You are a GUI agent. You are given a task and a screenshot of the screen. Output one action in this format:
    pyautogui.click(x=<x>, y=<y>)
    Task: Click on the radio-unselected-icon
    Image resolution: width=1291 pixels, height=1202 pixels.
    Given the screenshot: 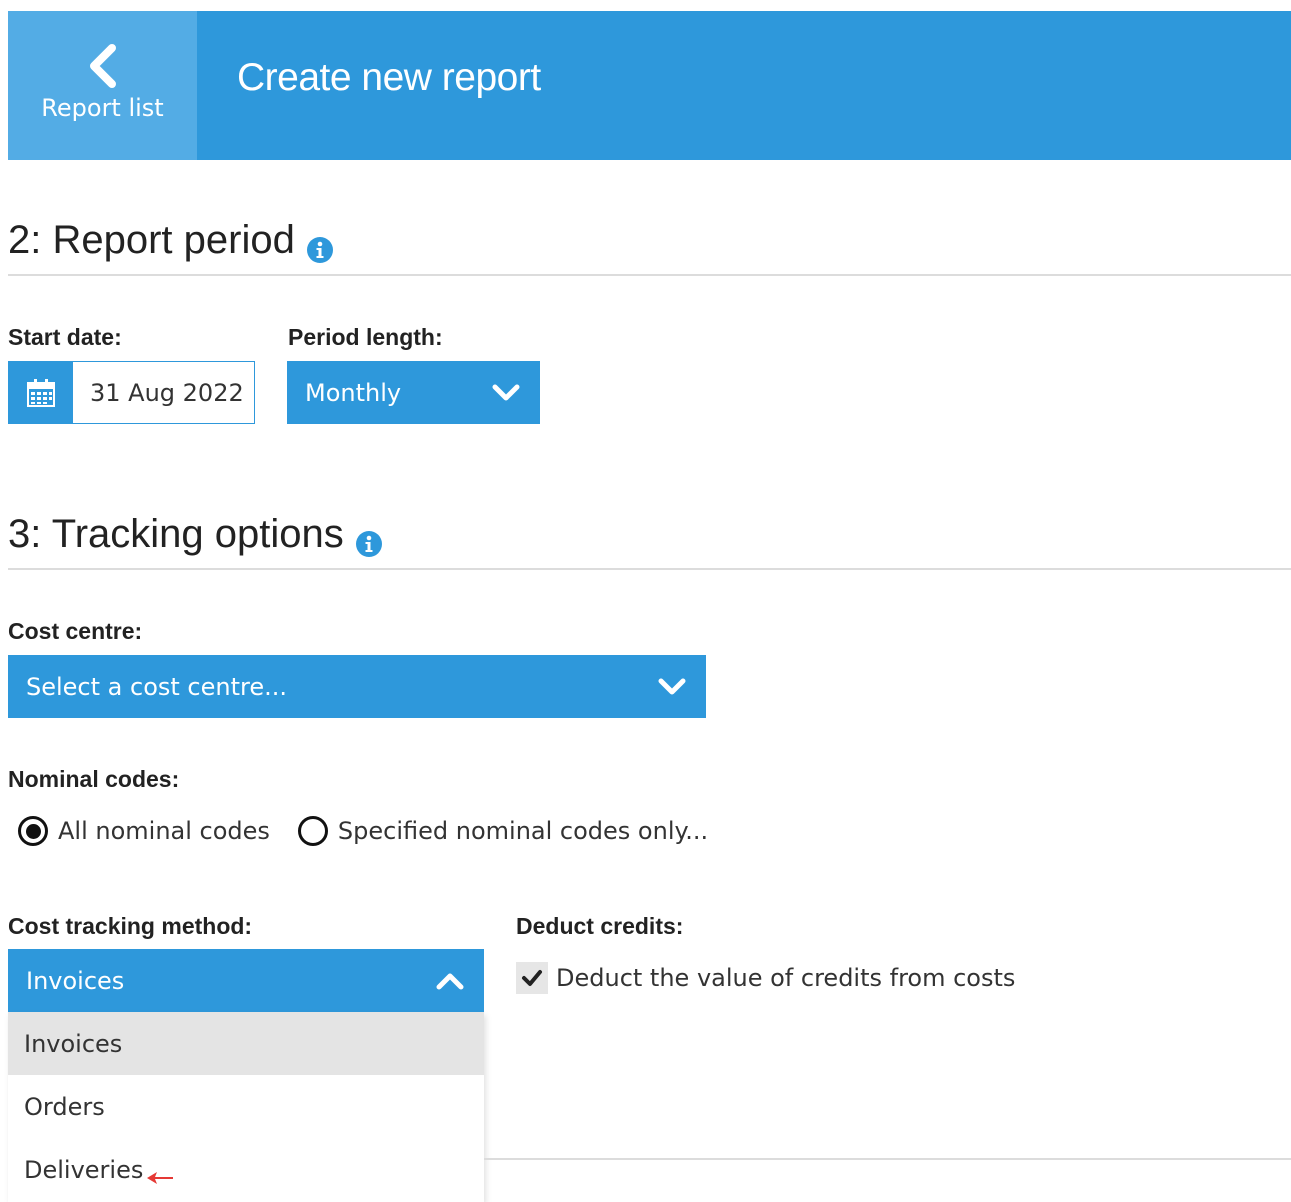 What is the action you would take?
    pyautogui.click(x=312, y=831)
    